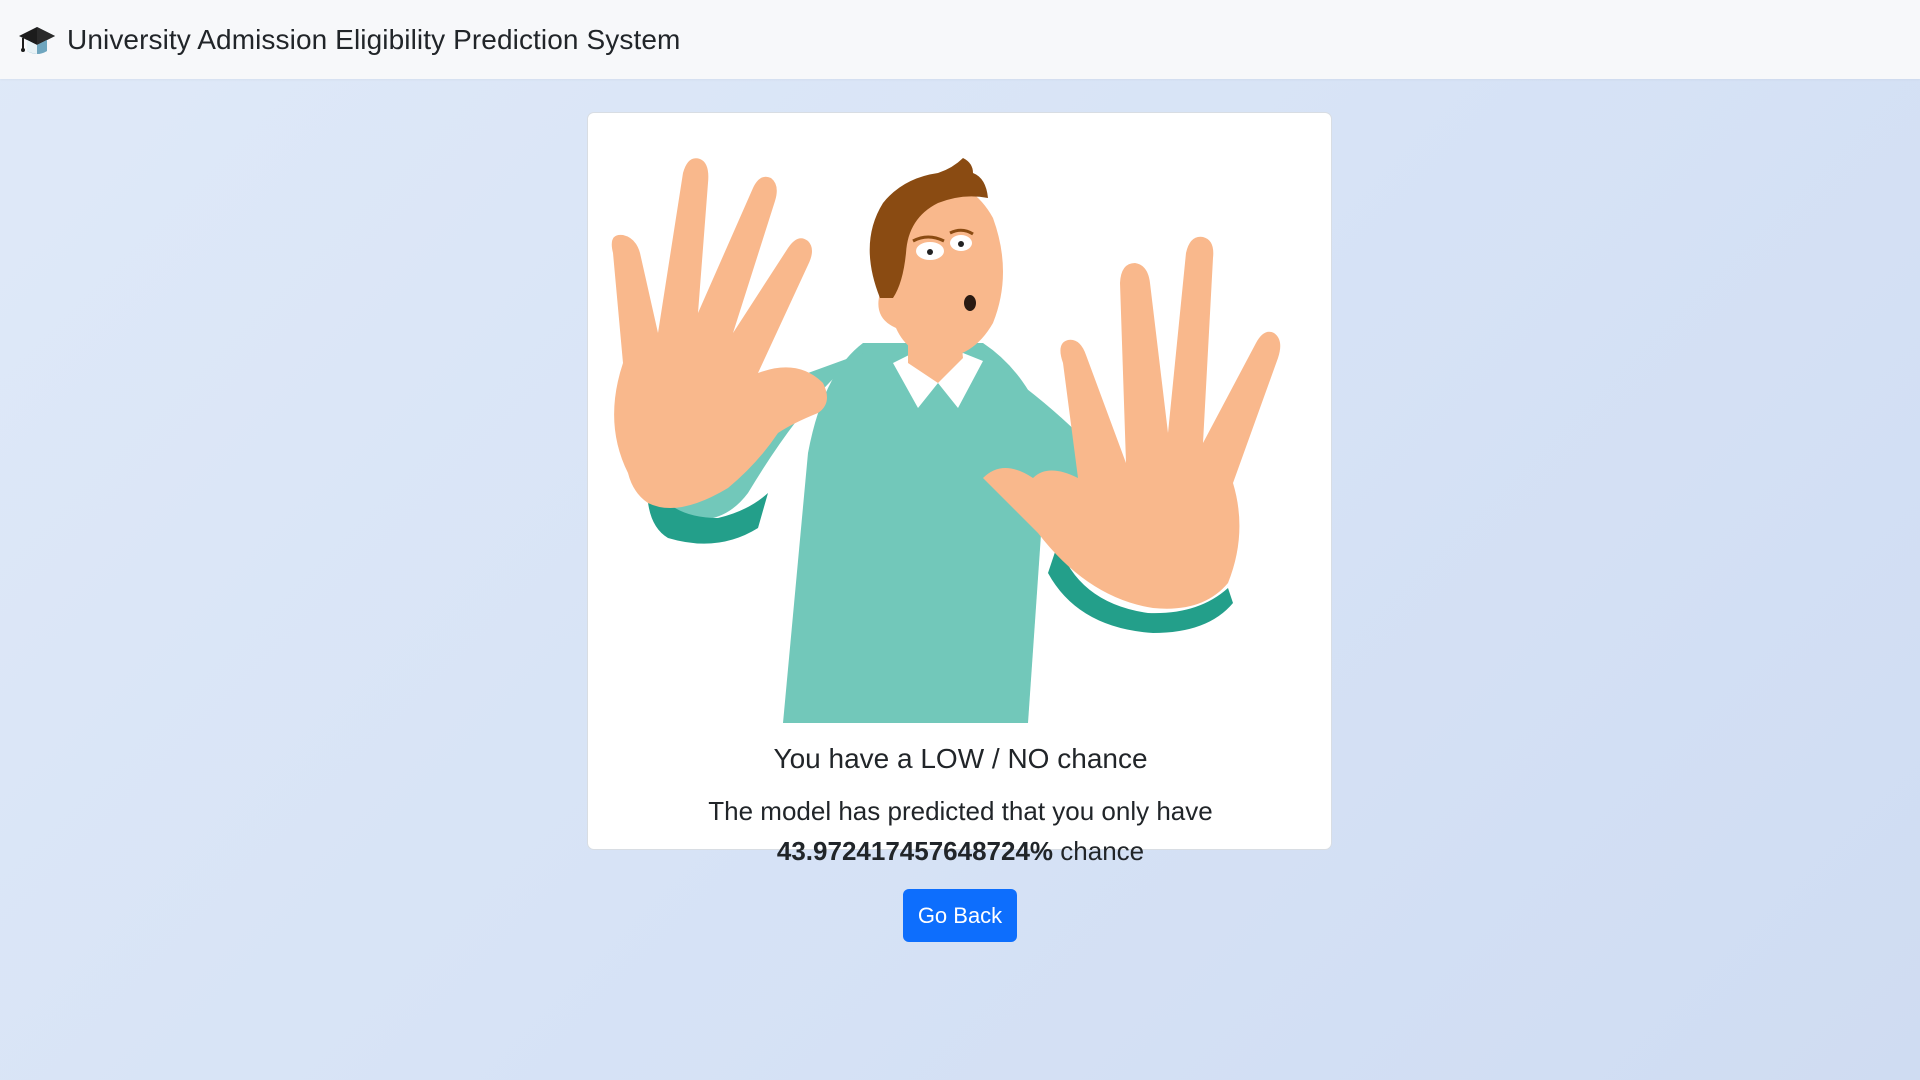 The height and width of the screenshot is (1080, 1920). I want to click on result-message-suffix: chance, so click(1102, 851).